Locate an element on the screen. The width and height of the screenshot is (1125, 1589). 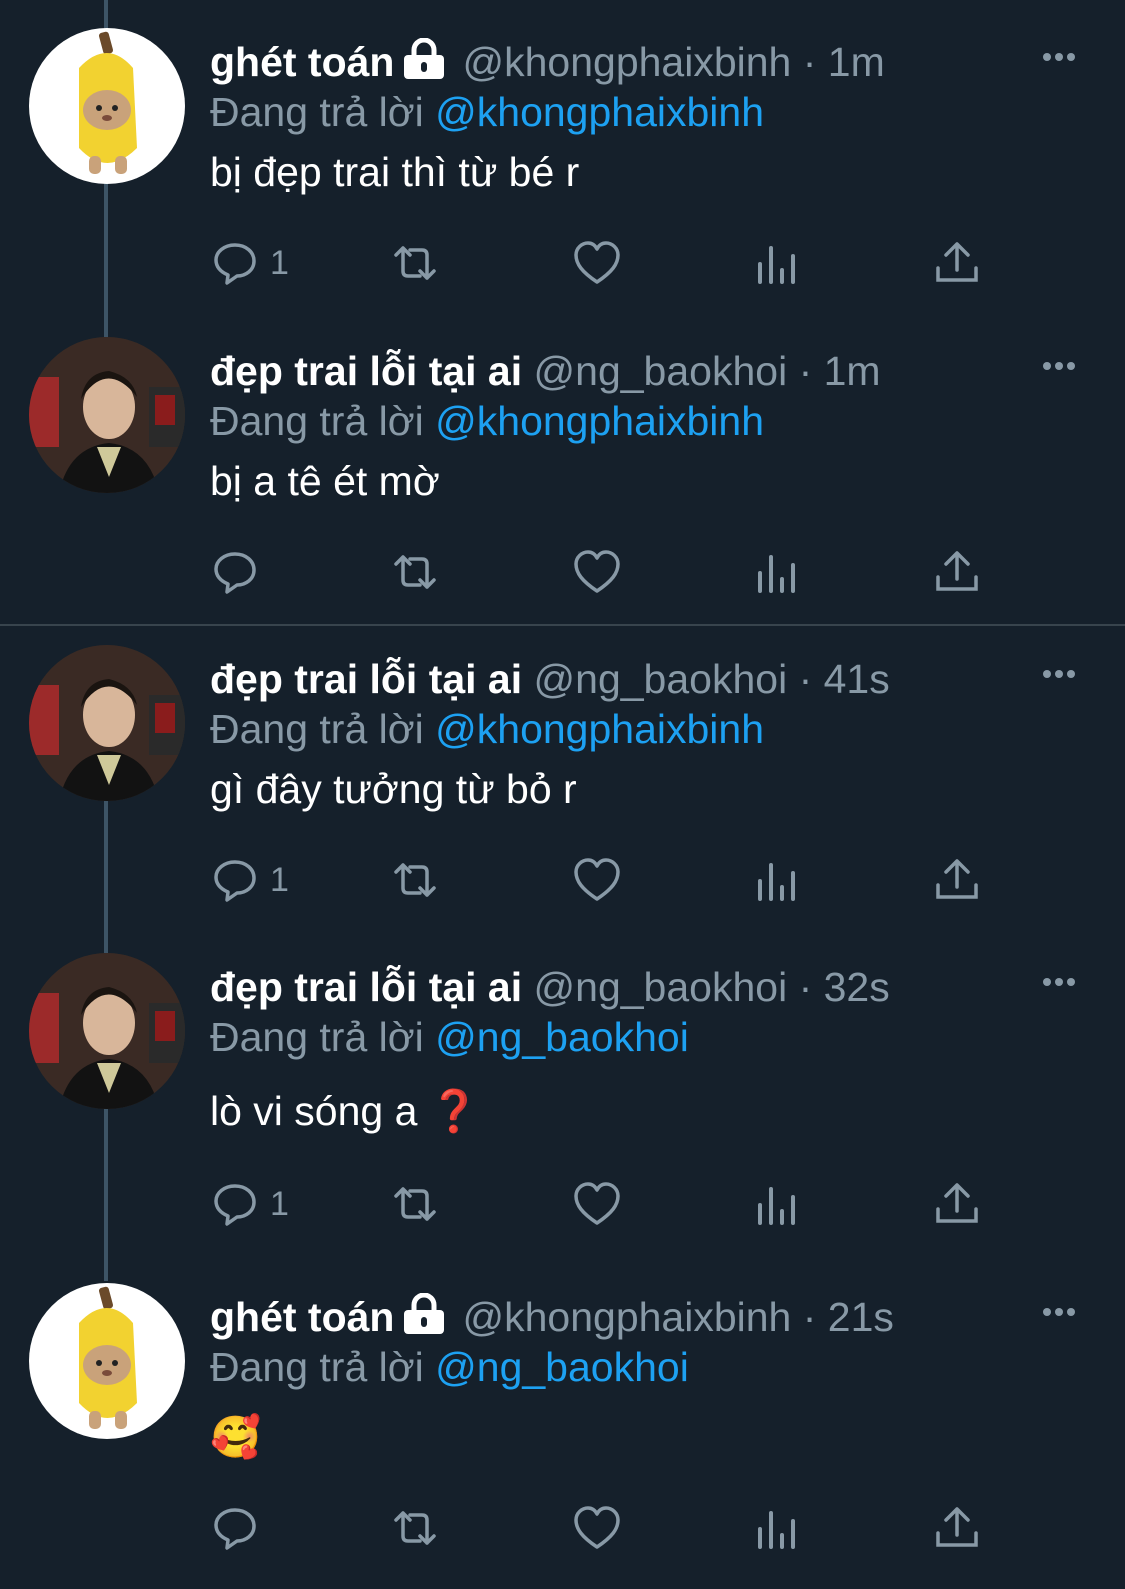
tweet-header: ghét toán @khongphaixbinh · 21s is located at coordinates (552, 1316).